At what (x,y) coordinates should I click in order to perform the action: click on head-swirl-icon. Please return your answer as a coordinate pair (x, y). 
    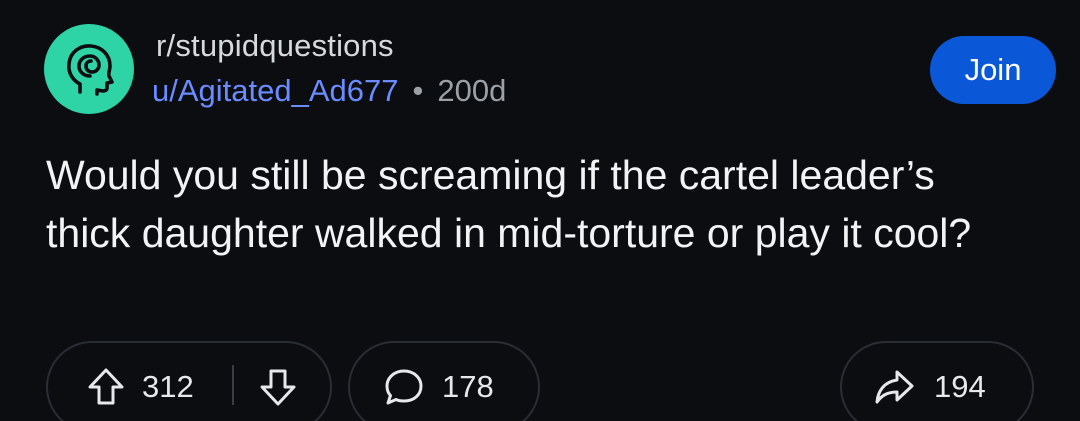
    Looking at the image, I should click on (90, 70).